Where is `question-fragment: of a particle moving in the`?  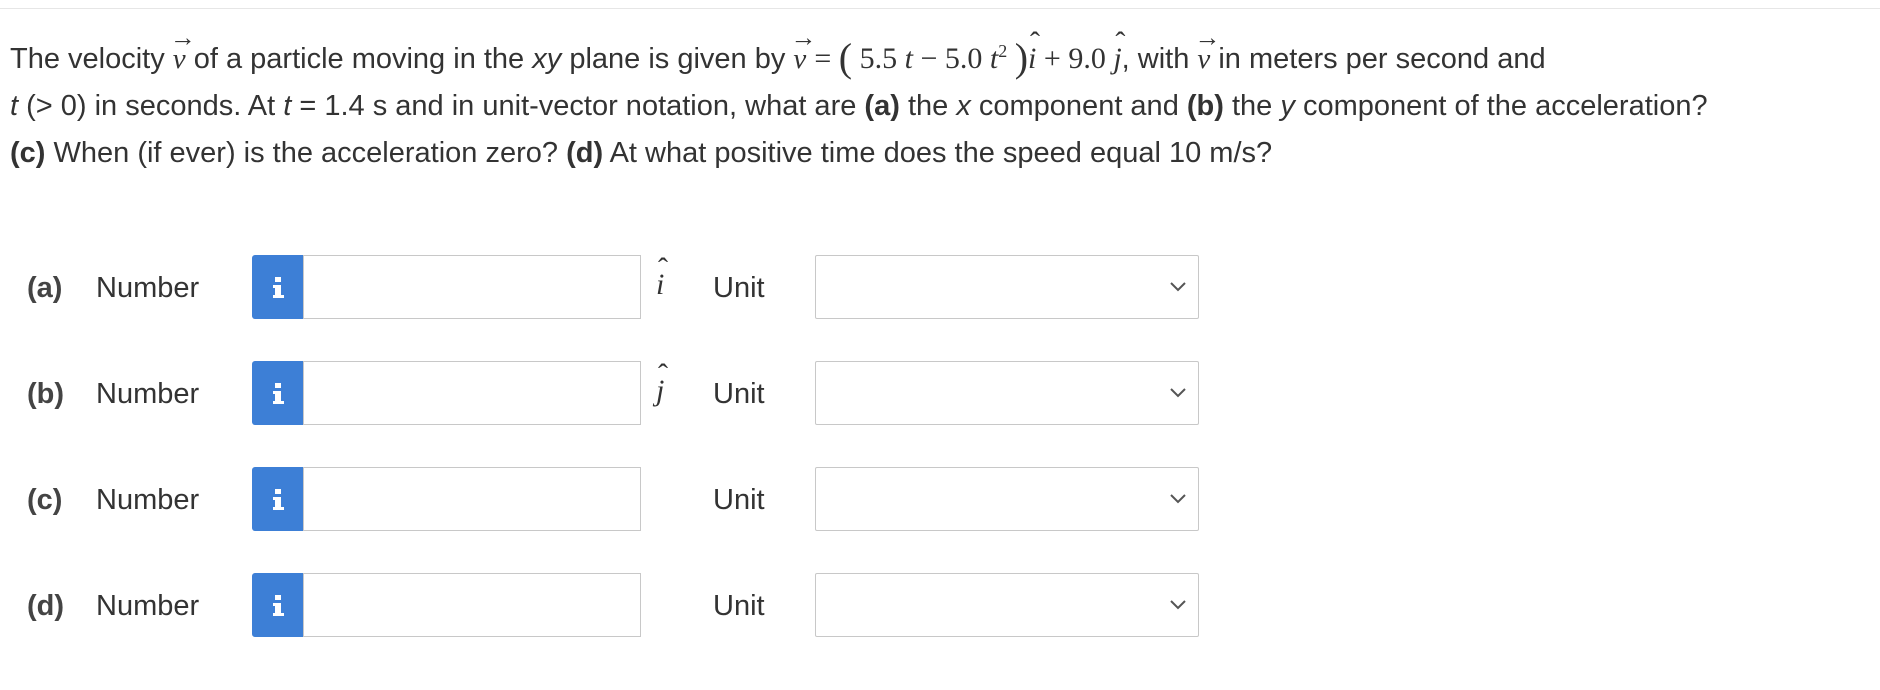
question-fragment: of a particle moving in the is located at coordinates (359, 59).